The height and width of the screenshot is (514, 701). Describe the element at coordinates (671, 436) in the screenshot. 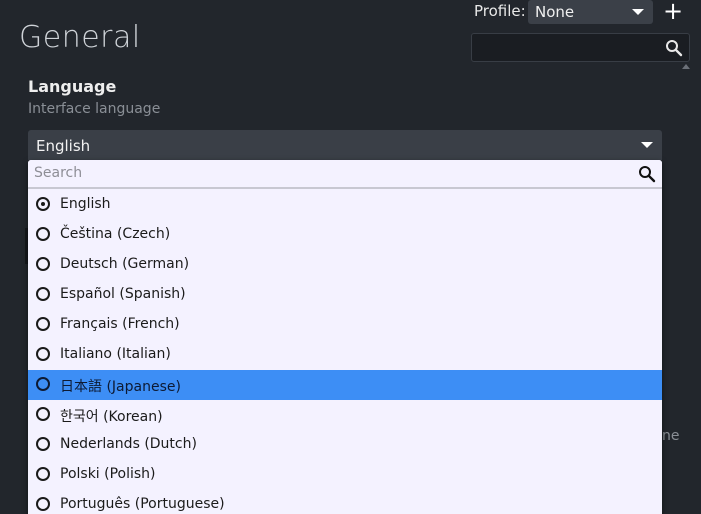

I see `background-clipped-text: ne` at that location.